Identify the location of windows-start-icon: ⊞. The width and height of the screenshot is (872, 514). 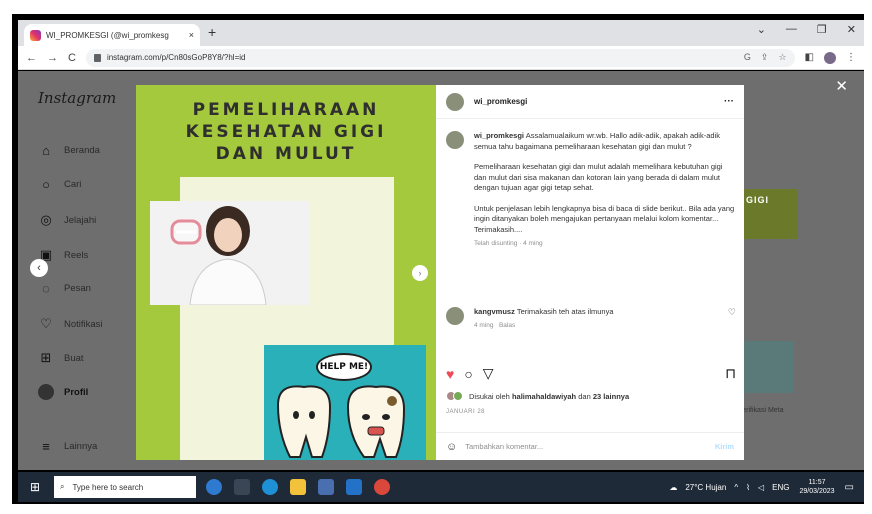
(37, 487).